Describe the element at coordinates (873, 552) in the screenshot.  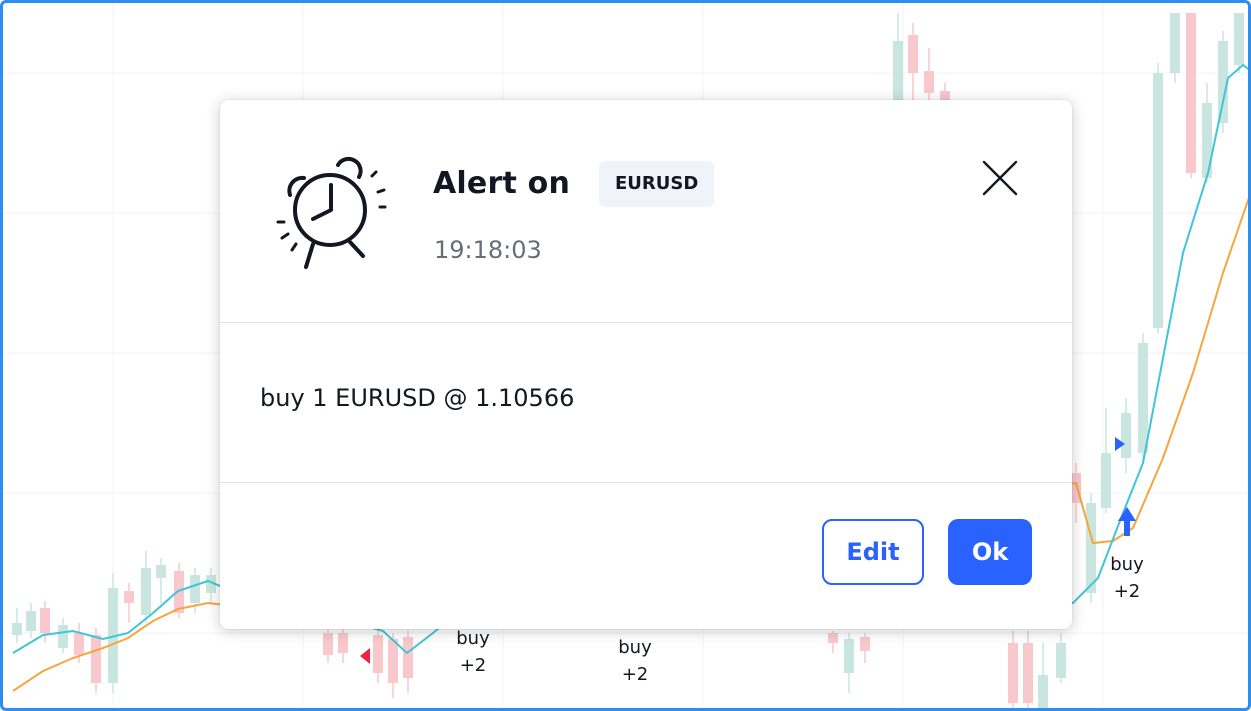
I see `edit-button: Edit` at that location.